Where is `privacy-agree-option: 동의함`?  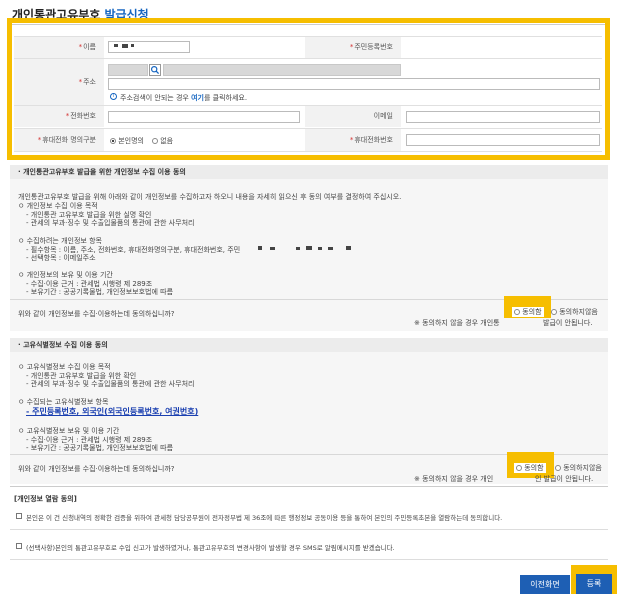 privacy-agree-option: 동의함 is located at coordinates (528, 312).